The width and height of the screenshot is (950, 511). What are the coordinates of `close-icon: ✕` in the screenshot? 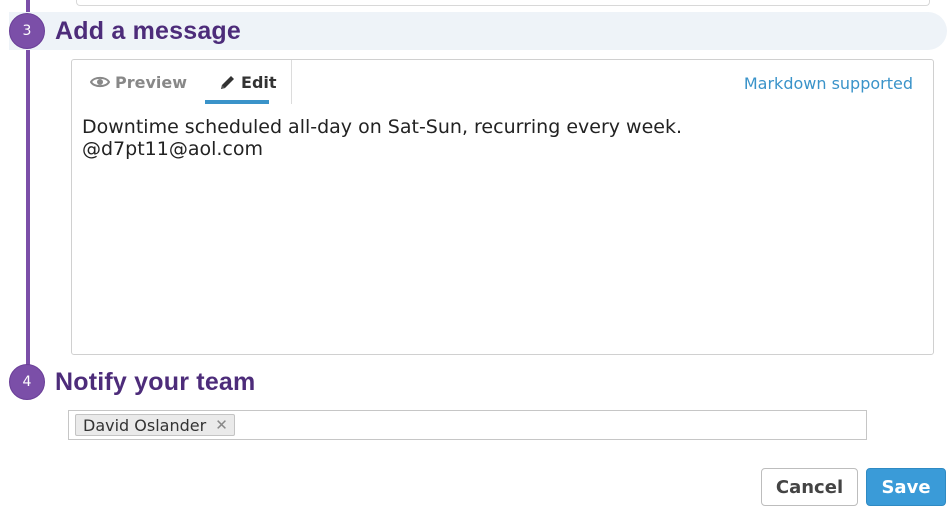 It's located at (221, 425).